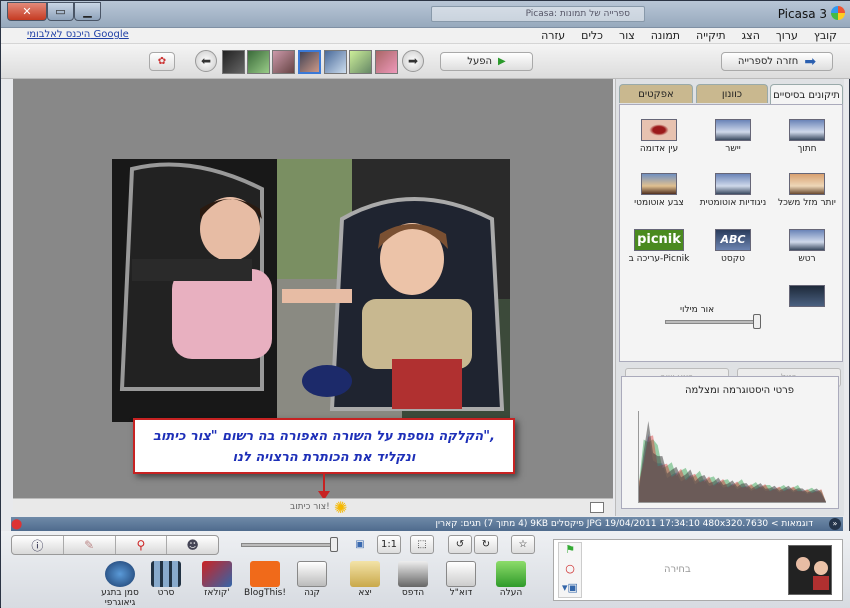  I want to click on caption-bar: צור כיתוב!, so click(313, 507).